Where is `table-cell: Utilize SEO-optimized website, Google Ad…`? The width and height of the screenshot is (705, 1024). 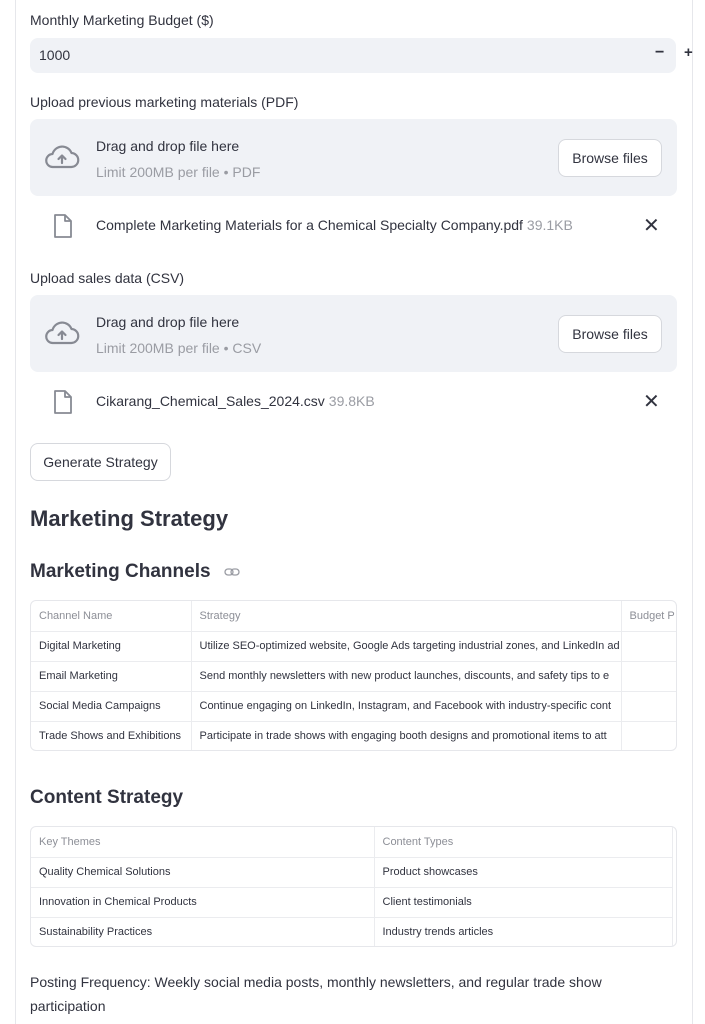
table-cell: Utilize SEO-optimized website, Google Ad… is located at coordinates (406, 646).